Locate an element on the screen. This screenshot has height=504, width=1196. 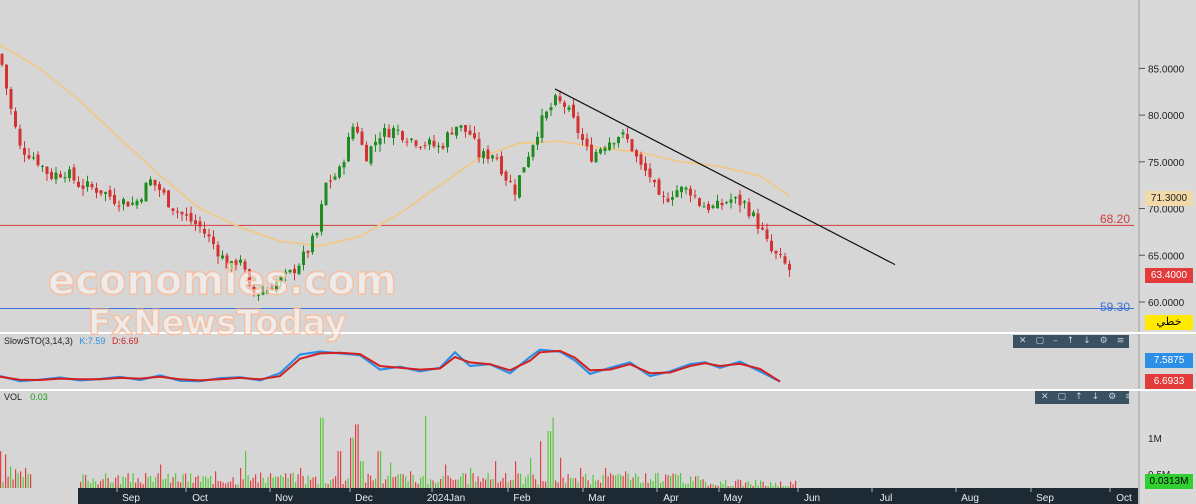
chart-type-tag: خطي is located at coordinates (1169, 322).